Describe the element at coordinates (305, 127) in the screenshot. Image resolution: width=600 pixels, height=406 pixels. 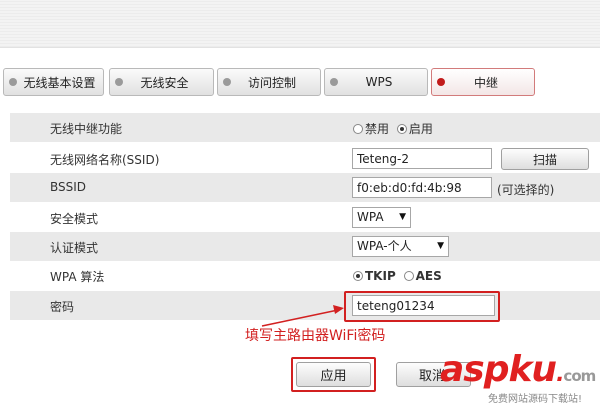
I see `repeater-row: 无线中继功能 禁用 启用` at that location.